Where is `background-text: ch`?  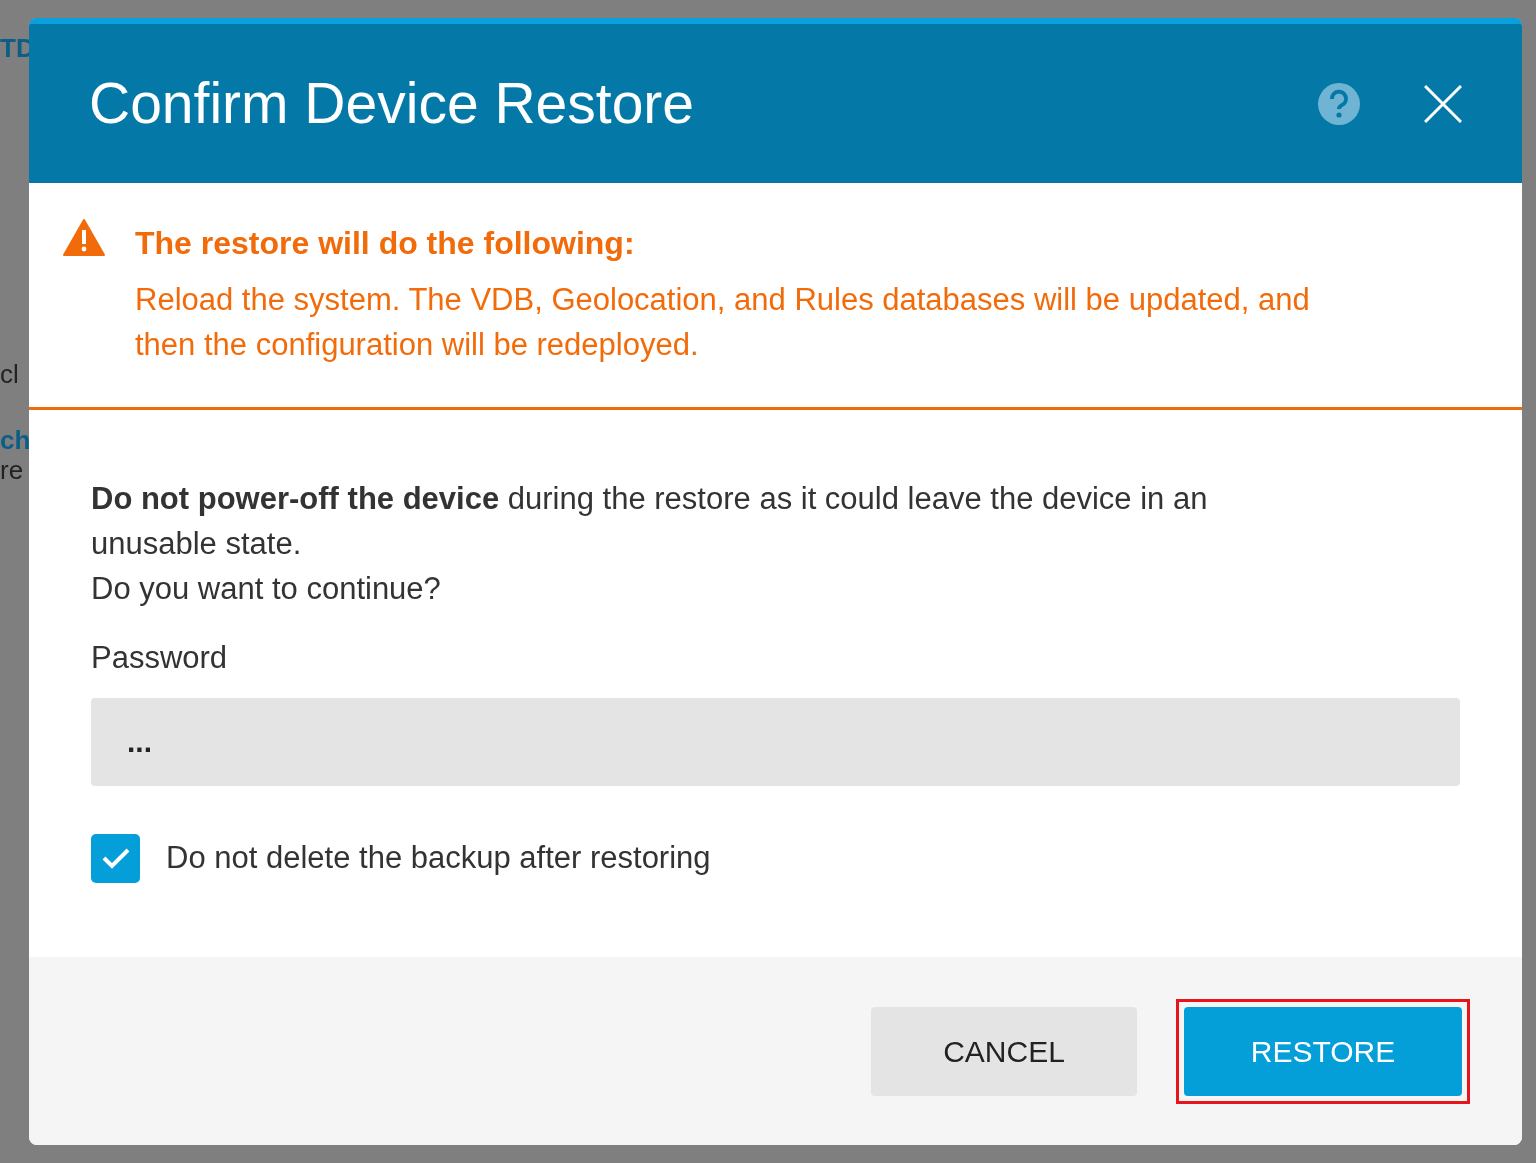 background-text: ch is located at coordinates (14, 440).